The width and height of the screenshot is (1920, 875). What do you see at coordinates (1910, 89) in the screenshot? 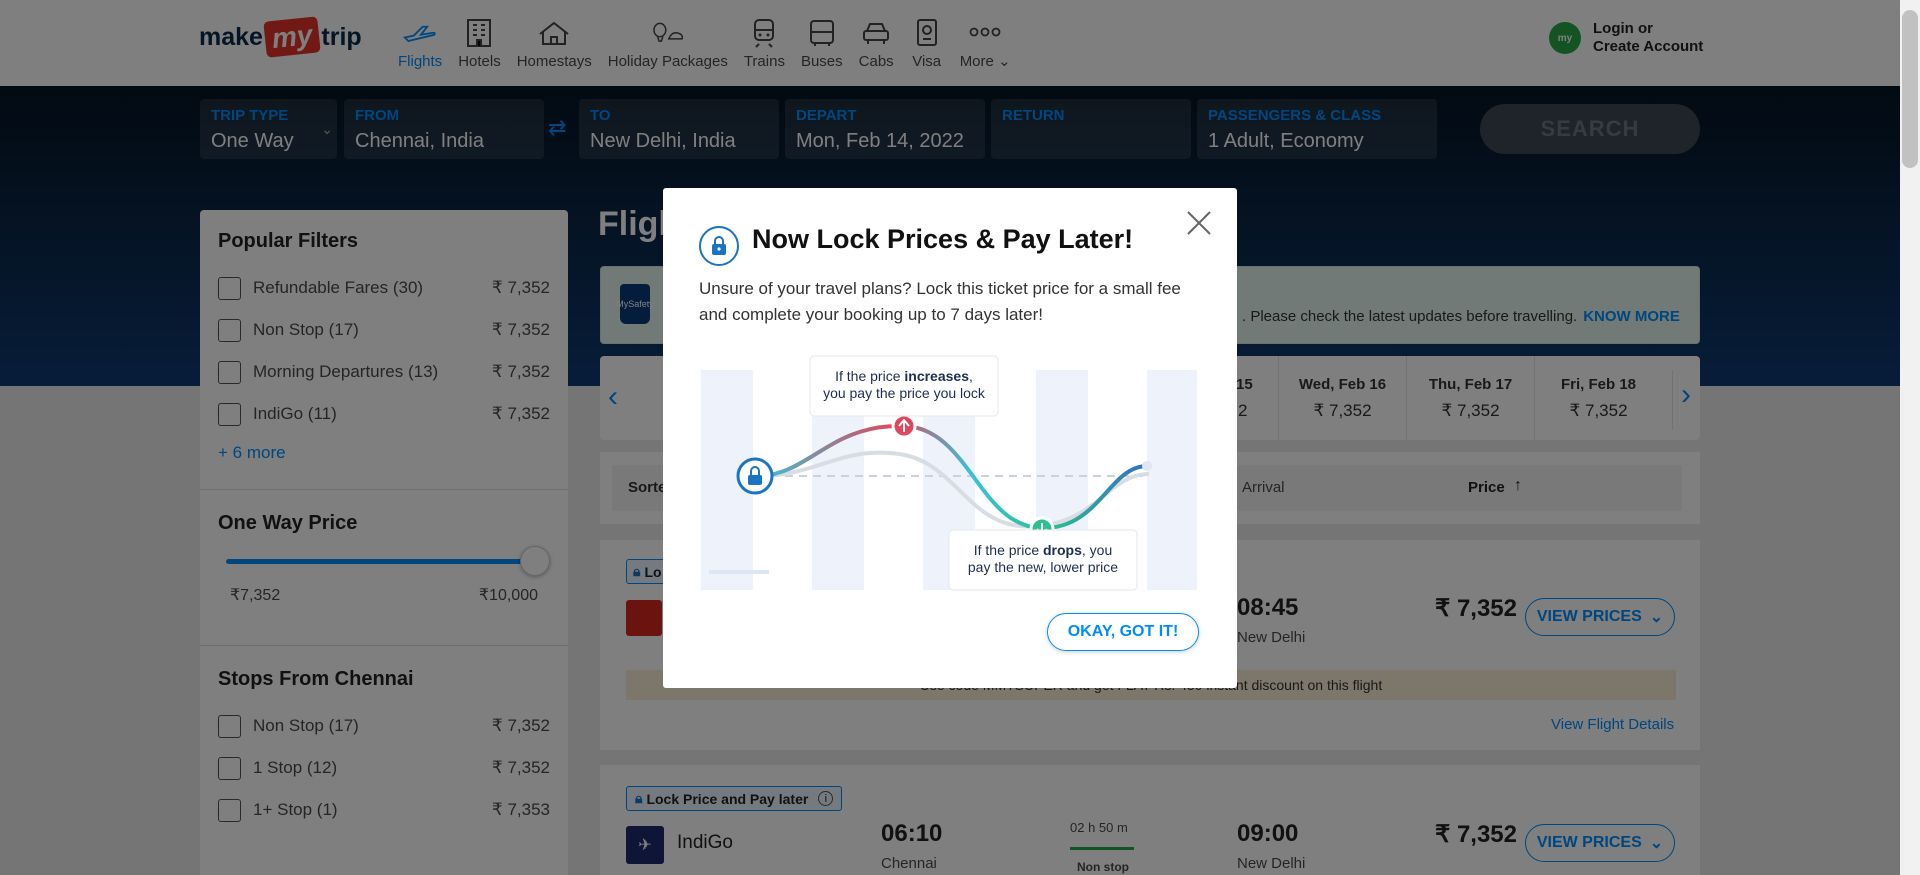
I see `scrollbar-thumb` at bounding box center [1910, 89].